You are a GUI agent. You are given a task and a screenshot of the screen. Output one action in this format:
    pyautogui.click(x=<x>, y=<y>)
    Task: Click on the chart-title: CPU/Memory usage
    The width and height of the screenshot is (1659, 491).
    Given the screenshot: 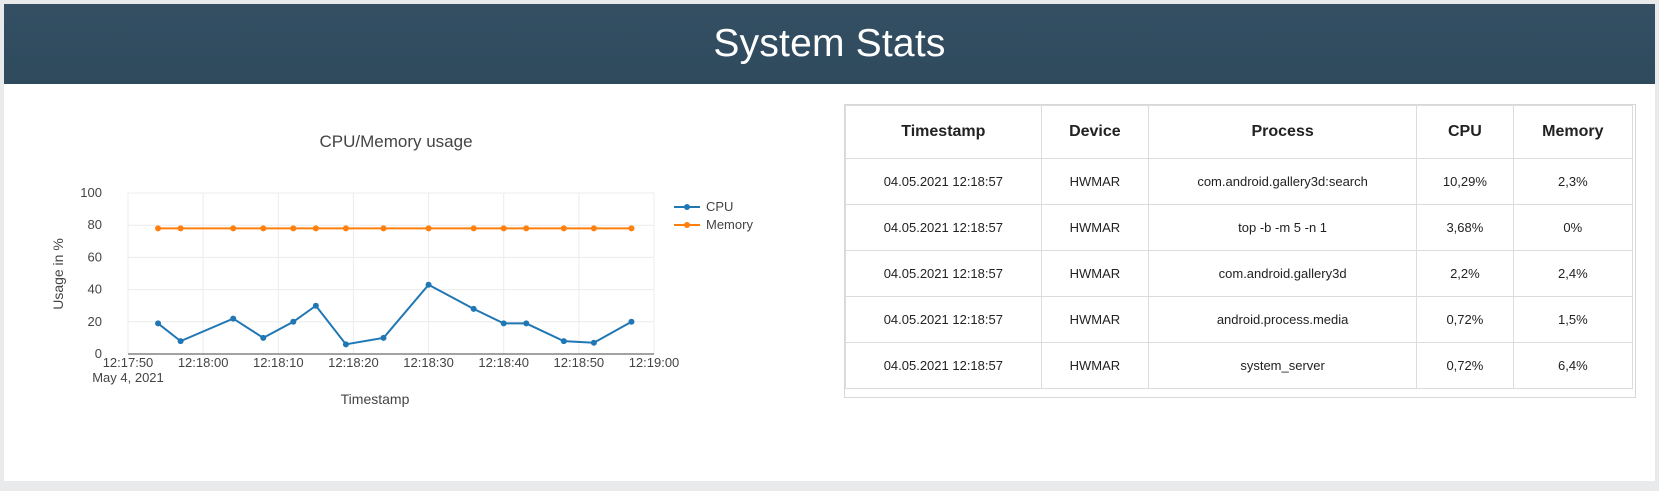 What is the action you would take?
    pyautogui.click(x=395, y=141)
    